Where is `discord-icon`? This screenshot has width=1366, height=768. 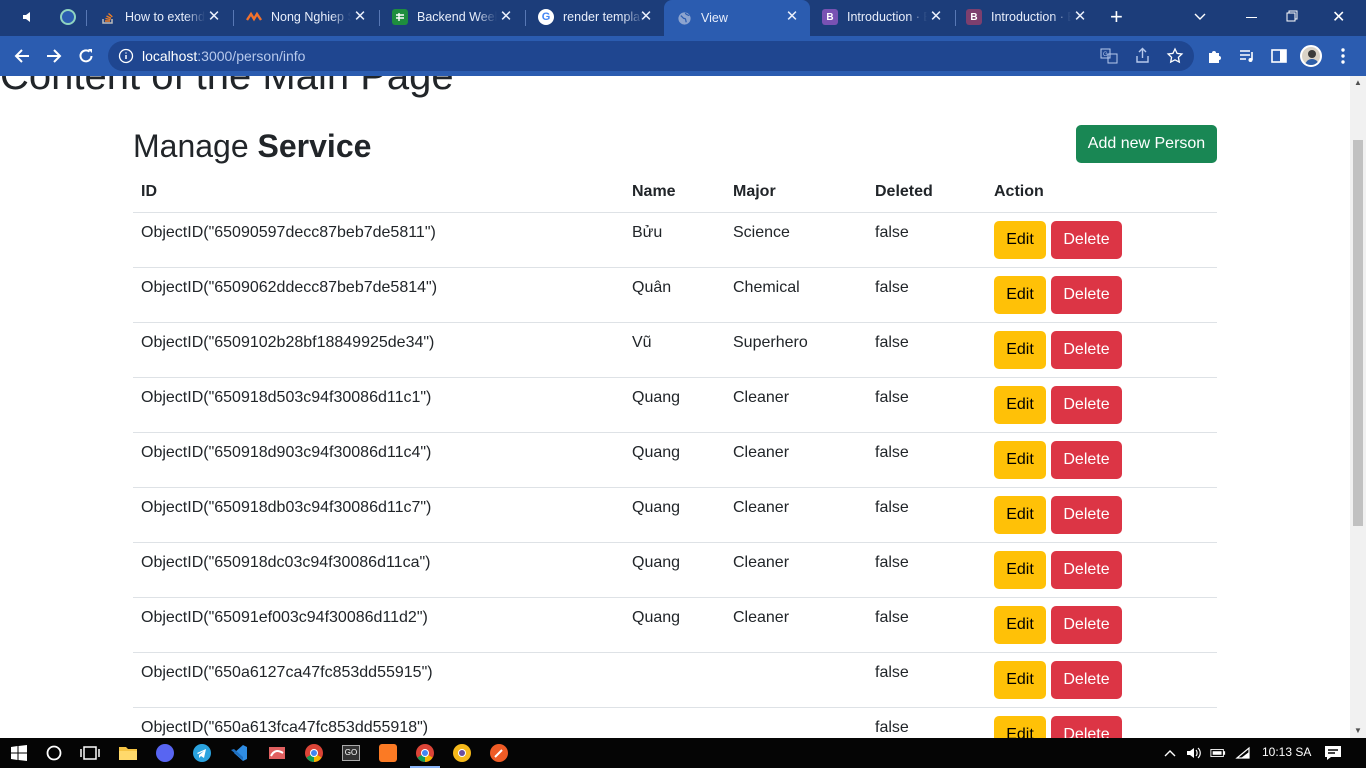 discord-icon is located at coordinates (165, 753).